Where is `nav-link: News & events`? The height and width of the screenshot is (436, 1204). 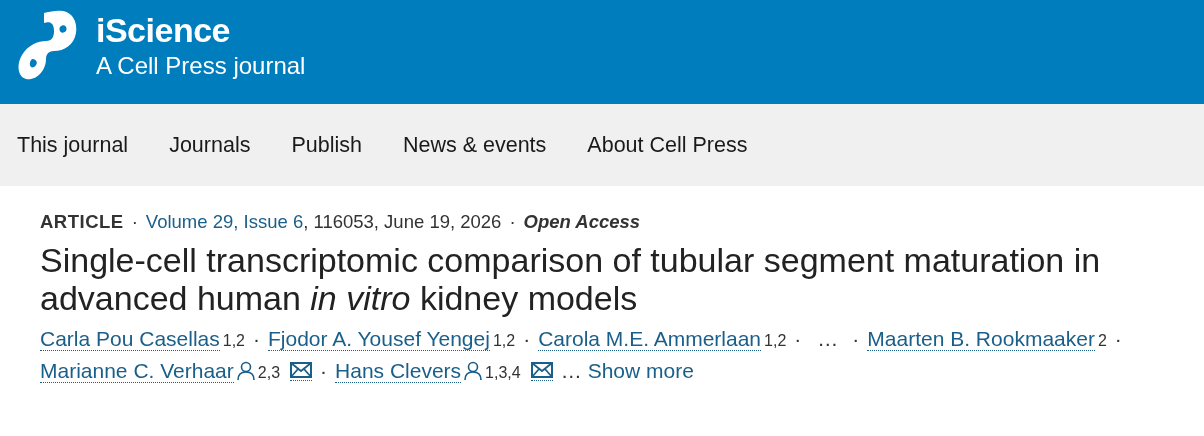 nav-link: News & events is located at coordinates (474, 145).